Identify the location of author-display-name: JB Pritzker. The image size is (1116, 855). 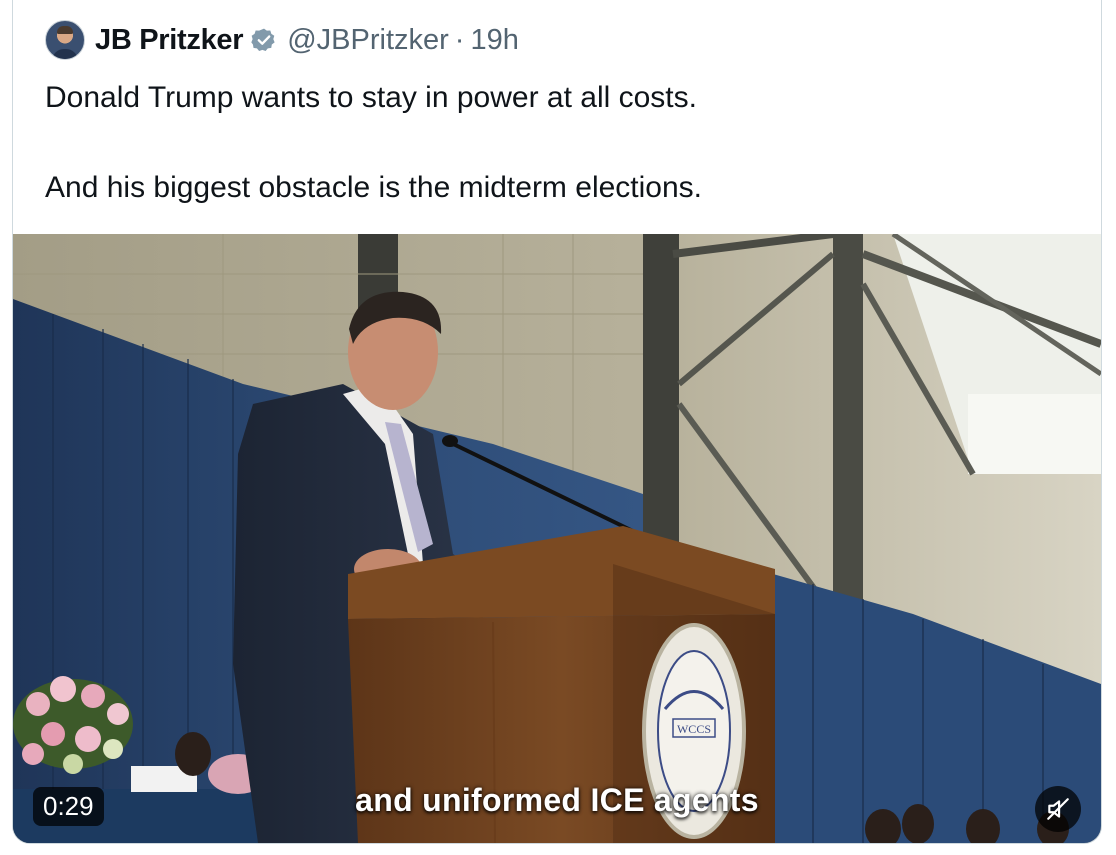
(169, 40).